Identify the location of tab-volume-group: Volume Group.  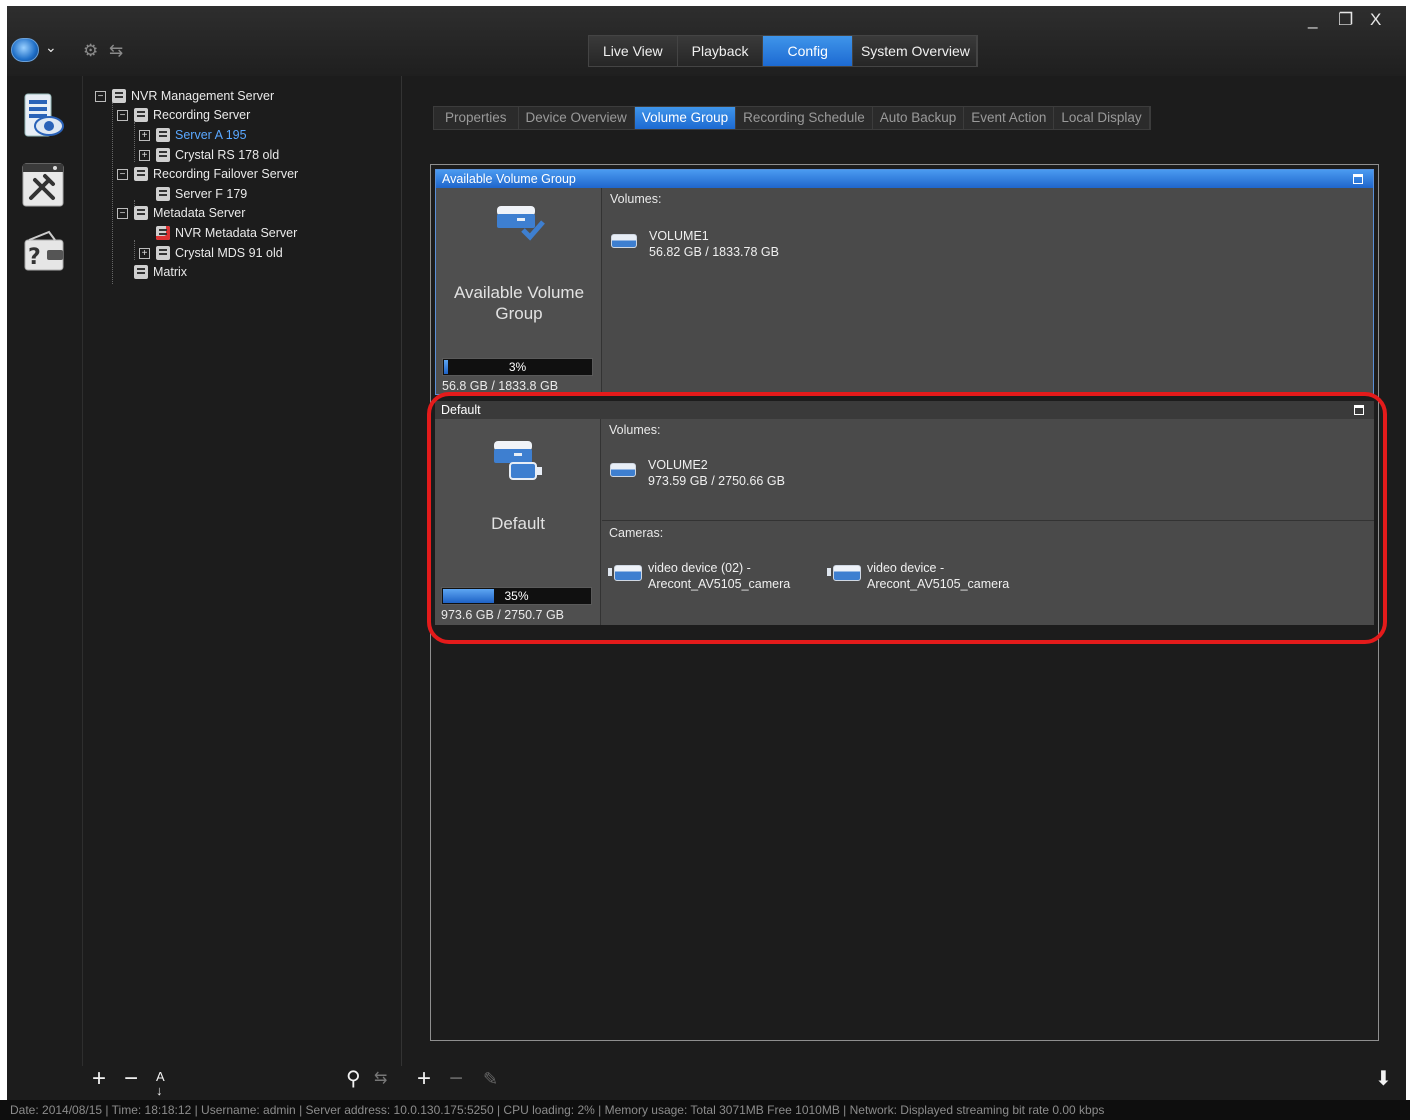
(685, 118).